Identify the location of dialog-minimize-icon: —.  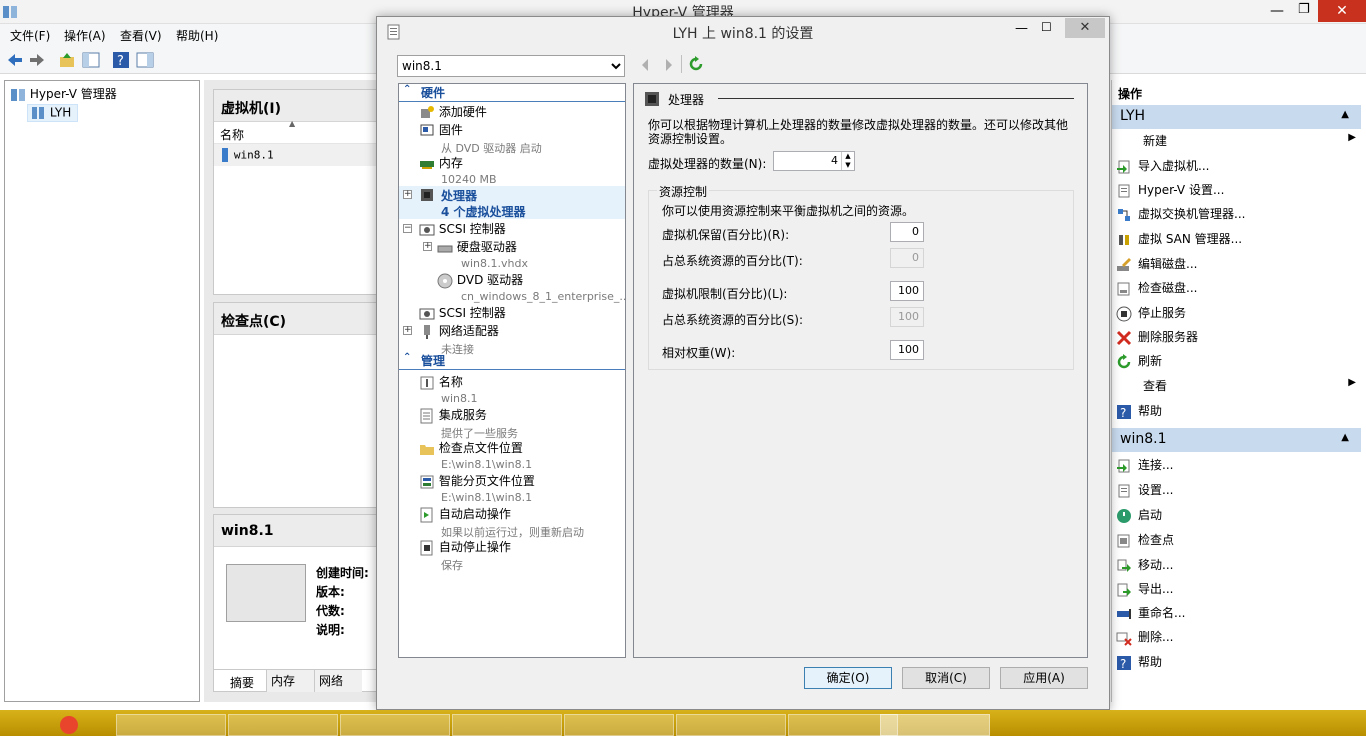
(1021, 28).